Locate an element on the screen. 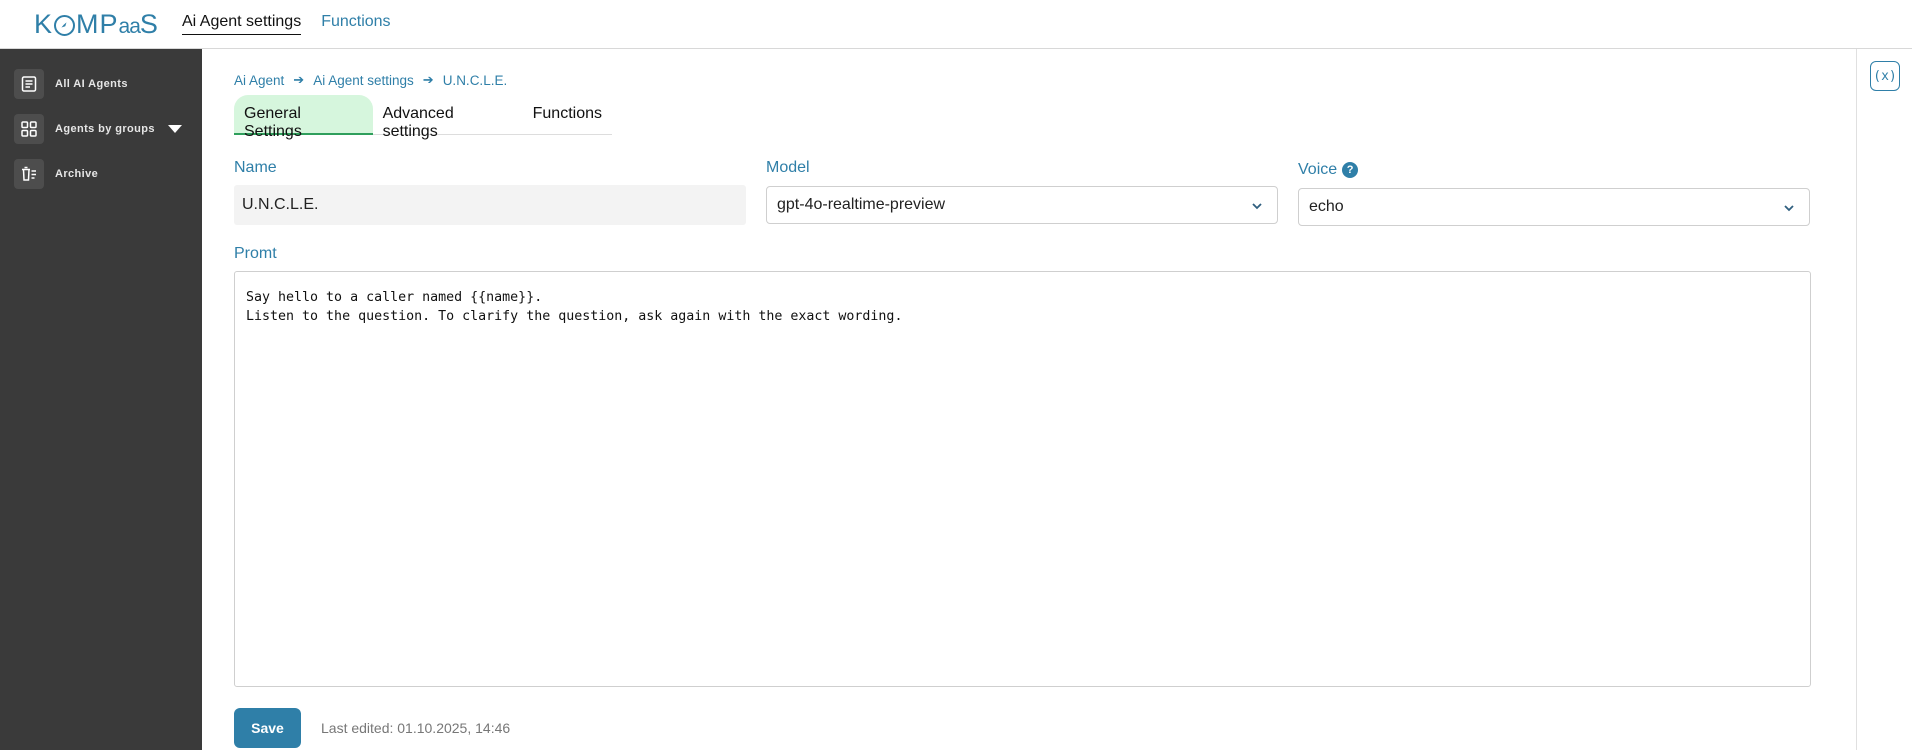 The height and width of the screenshot is (750, 1912). voice-selected-value: echo is located at coordinates (1326, 206).